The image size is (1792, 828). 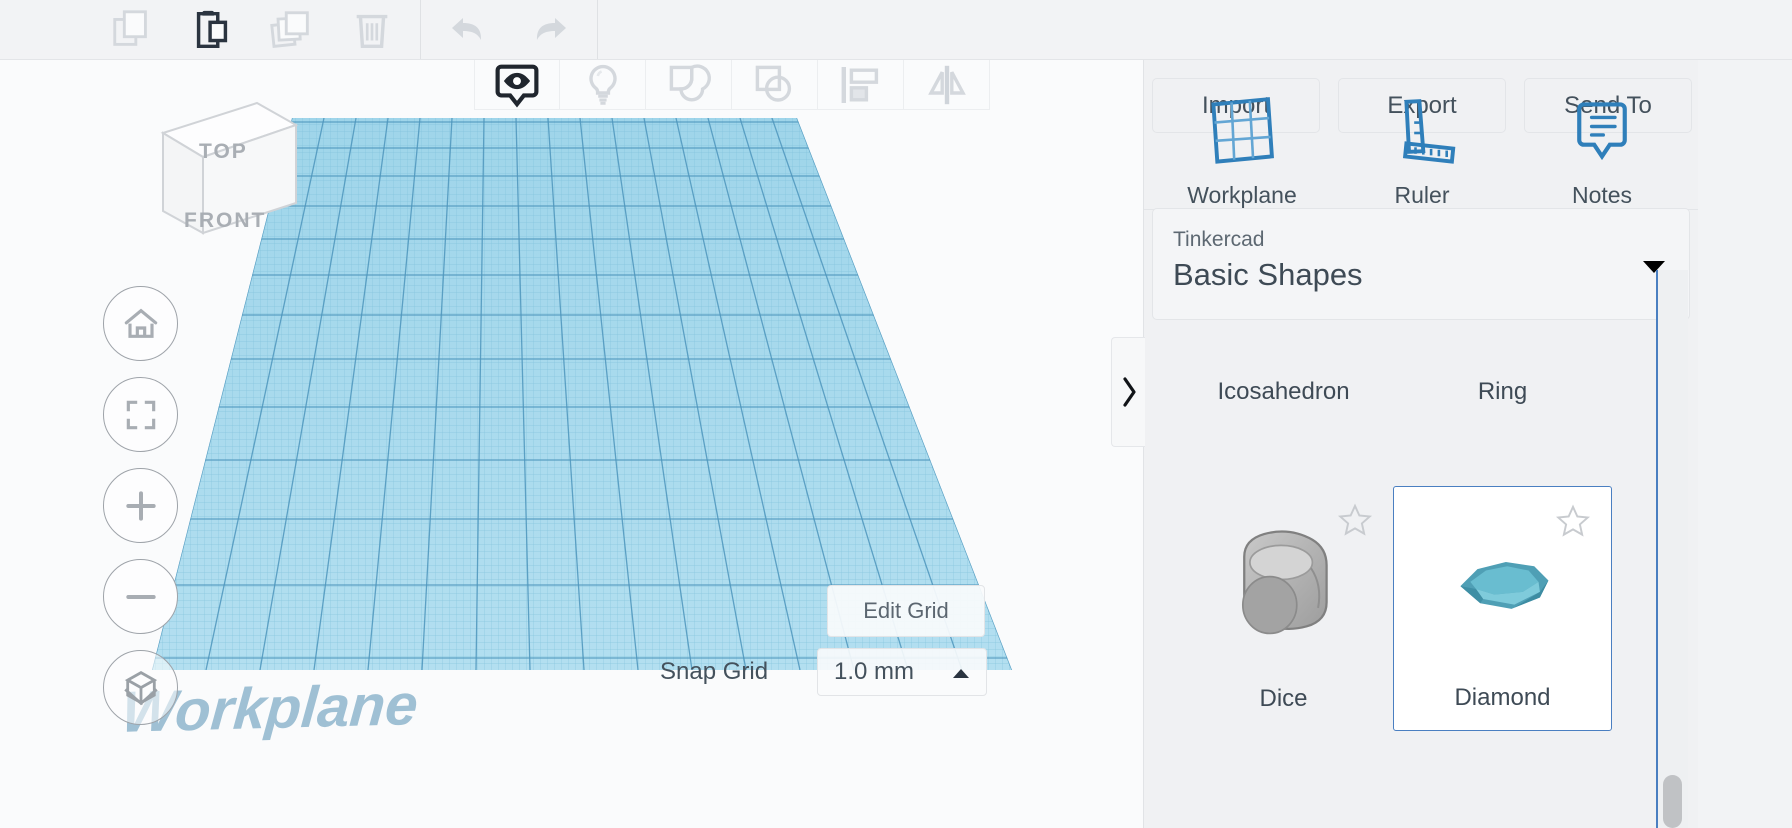 I want to click on notes-tool: Notes, so click(x=1602, y=151).